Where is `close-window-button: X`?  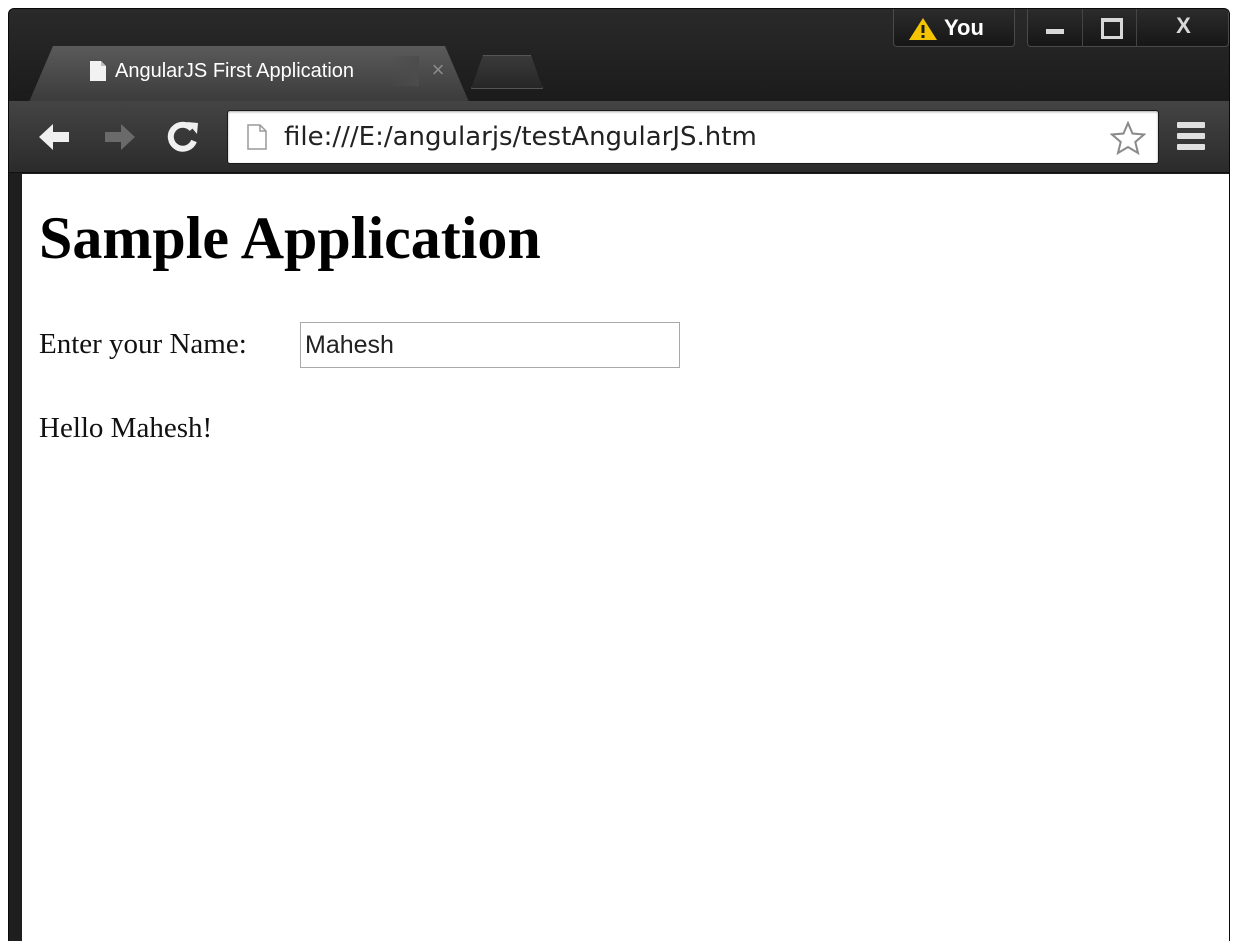 close-window-button: X is located at coordinates (1182, 28).